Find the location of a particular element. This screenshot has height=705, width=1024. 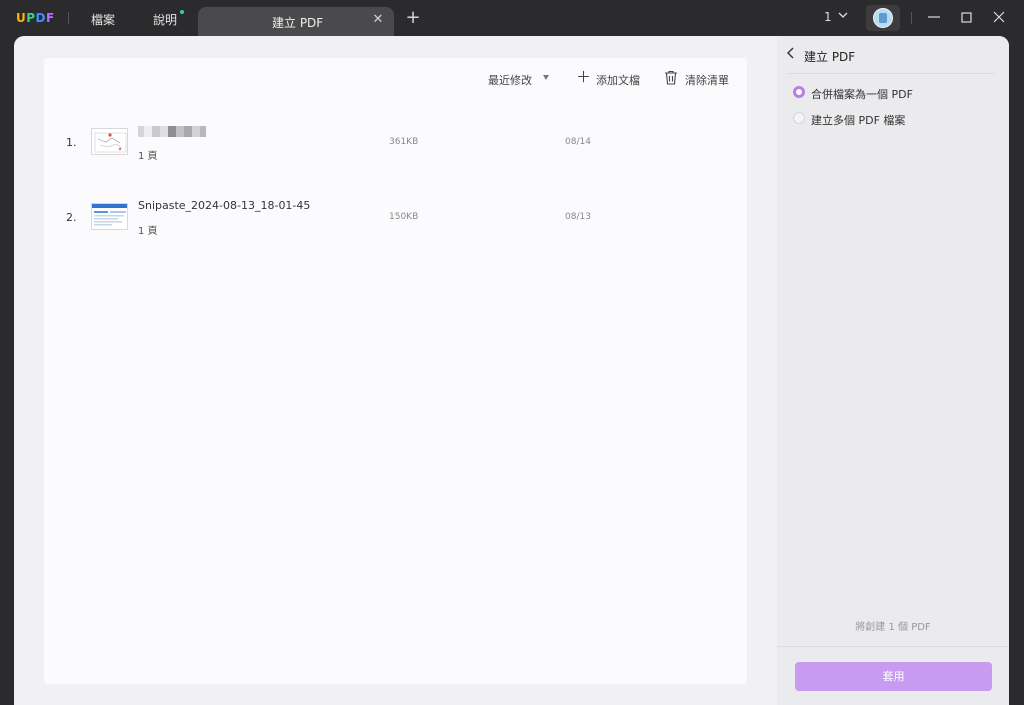

logo-letter: F is located at coordinates (50, 18).